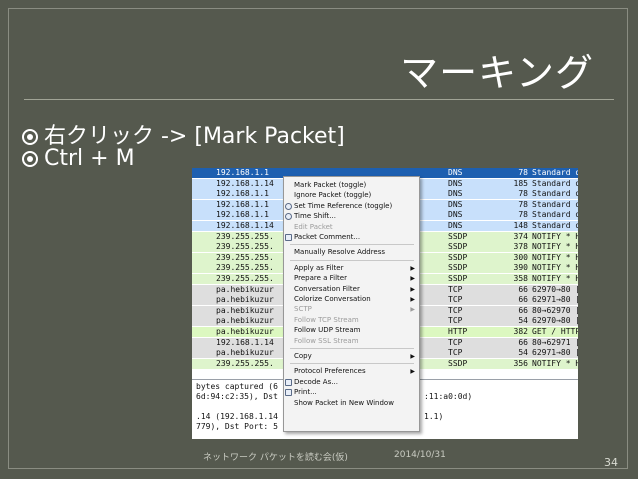 The height and width of the screenshot is (479, 638). I want to click on menu-item-sctp: SCTP ▶, so click(351, 309).